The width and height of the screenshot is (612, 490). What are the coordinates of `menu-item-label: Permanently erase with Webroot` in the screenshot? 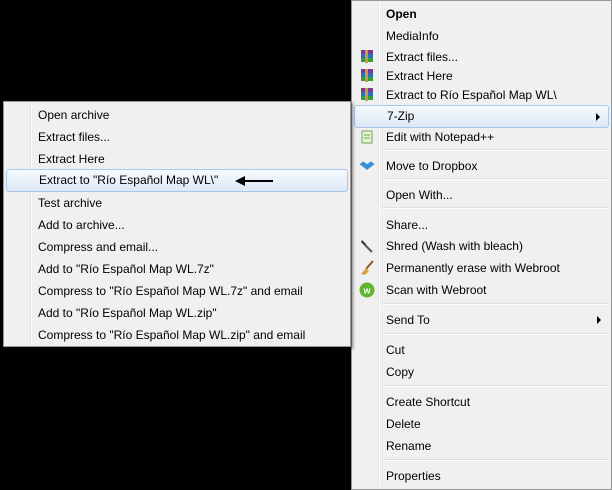 It's located at (473, 268).